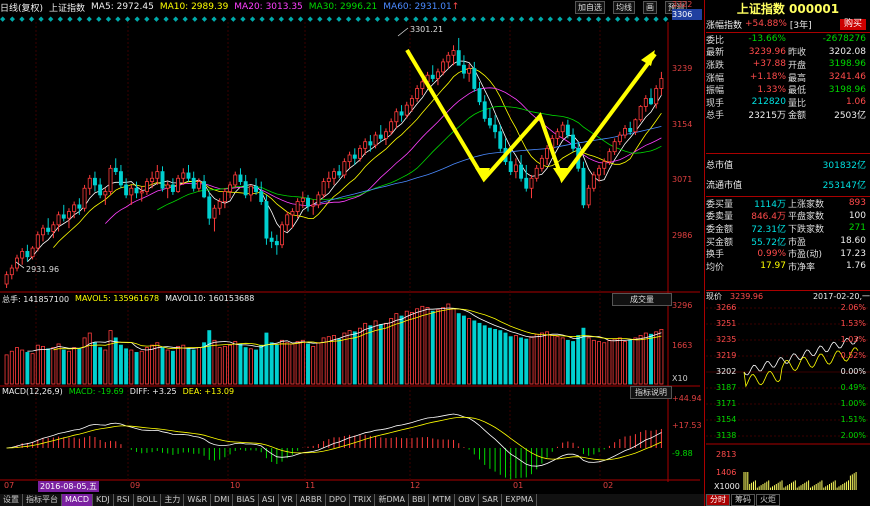 This screenshot has height=506, width=870. I want to click on time-axis: 07 2016-08-05,五 09 10 11 12 01 02, so click(350, 487).